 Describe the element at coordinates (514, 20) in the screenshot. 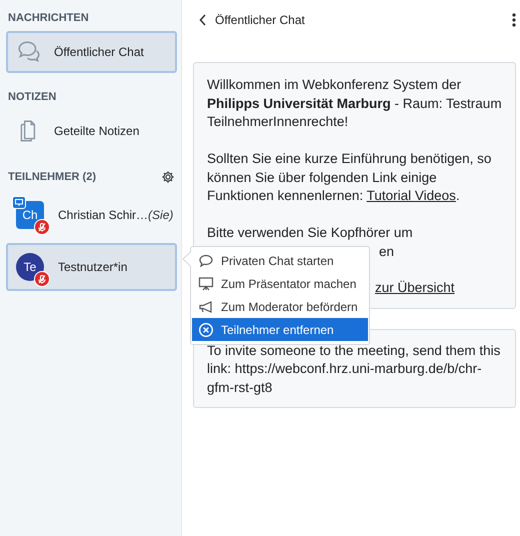

I see `more-options-icon` at that location.